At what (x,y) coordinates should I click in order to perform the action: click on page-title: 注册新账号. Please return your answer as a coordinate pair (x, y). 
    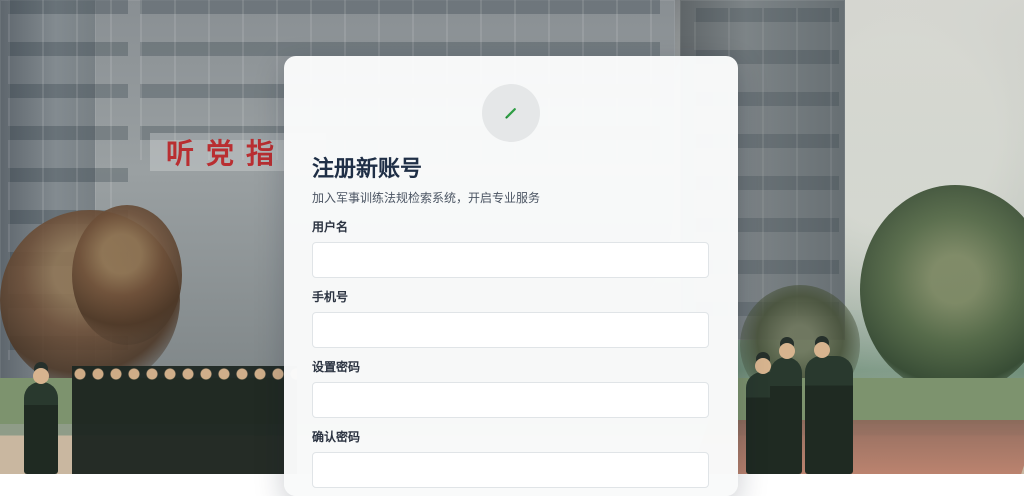
    Looking at the image, I should click on (367, 169).